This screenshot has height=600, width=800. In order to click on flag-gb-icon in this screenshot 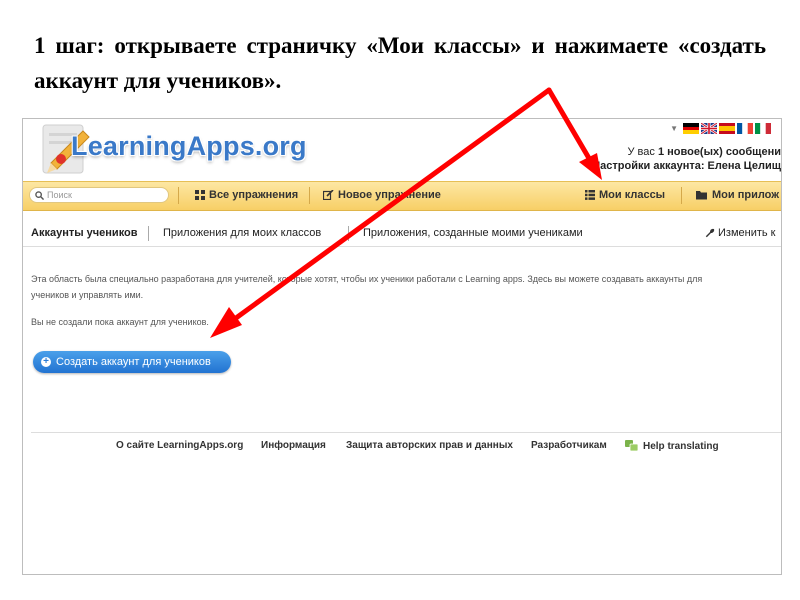, I will do `click(709, 128)`.